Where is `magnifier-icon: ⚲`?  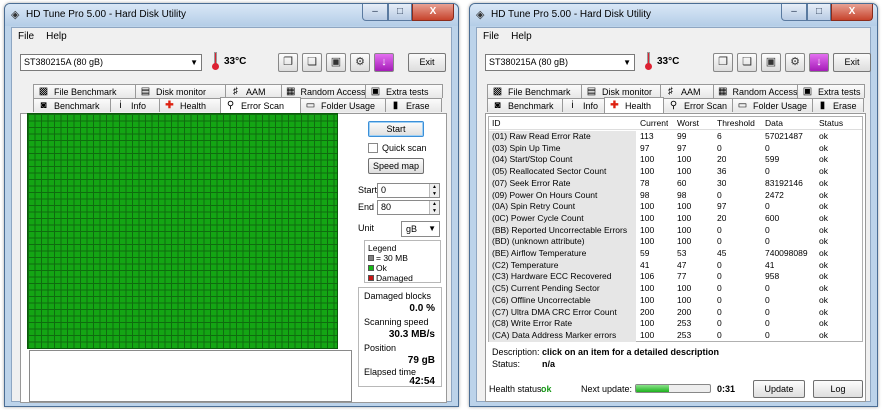 magnifier-icon: ⚲ is located at coordinates (673, 105).